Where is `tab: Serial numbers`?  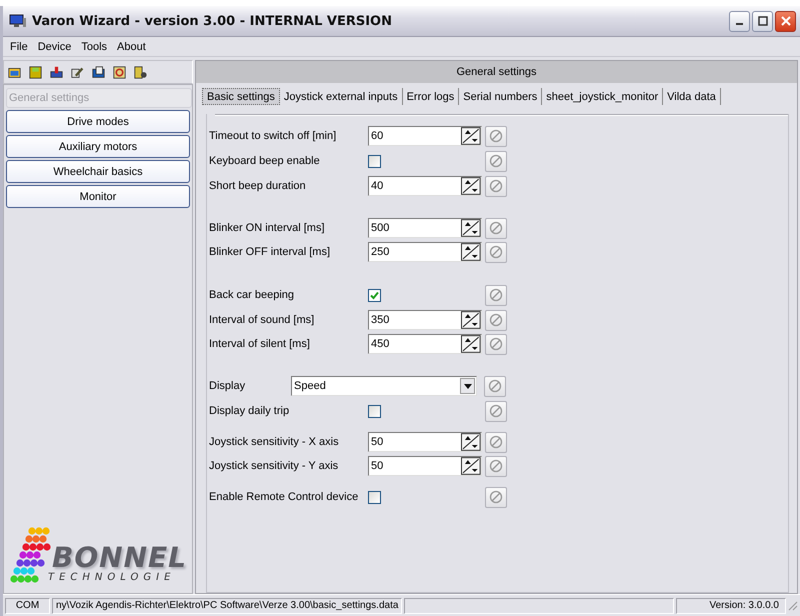 tab: Serial numbers is located at coordinates (500, 96).